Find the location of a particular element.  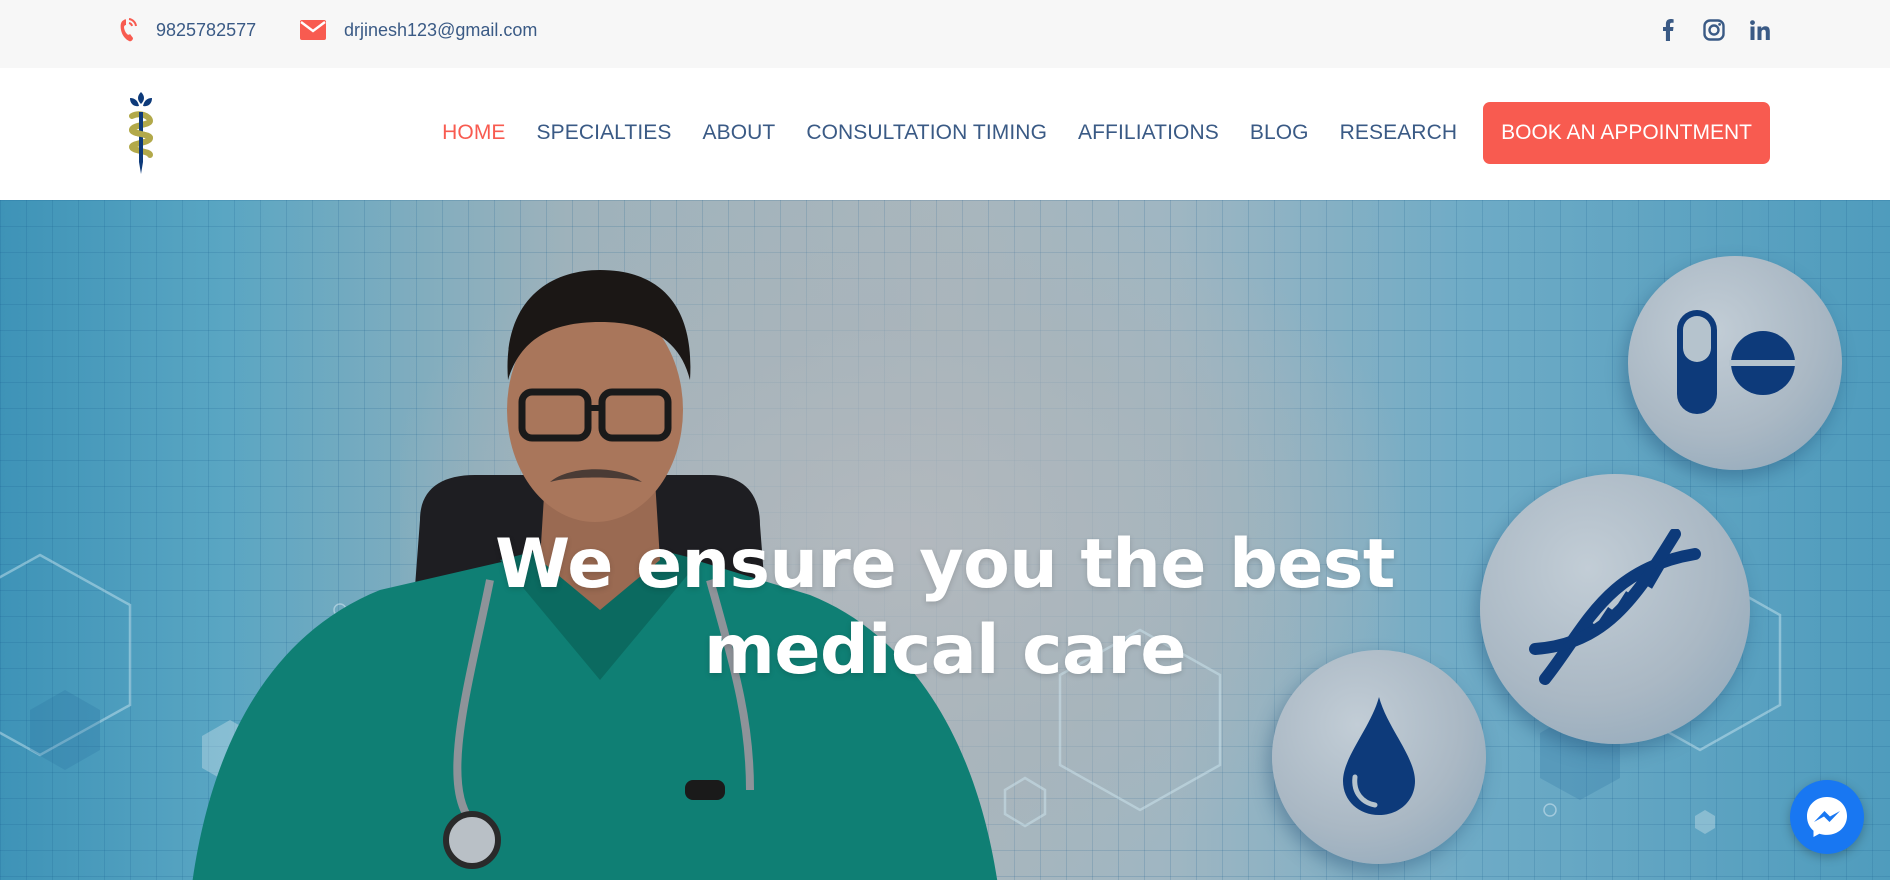

instagram-icon is located at coordinates (1714, 30).